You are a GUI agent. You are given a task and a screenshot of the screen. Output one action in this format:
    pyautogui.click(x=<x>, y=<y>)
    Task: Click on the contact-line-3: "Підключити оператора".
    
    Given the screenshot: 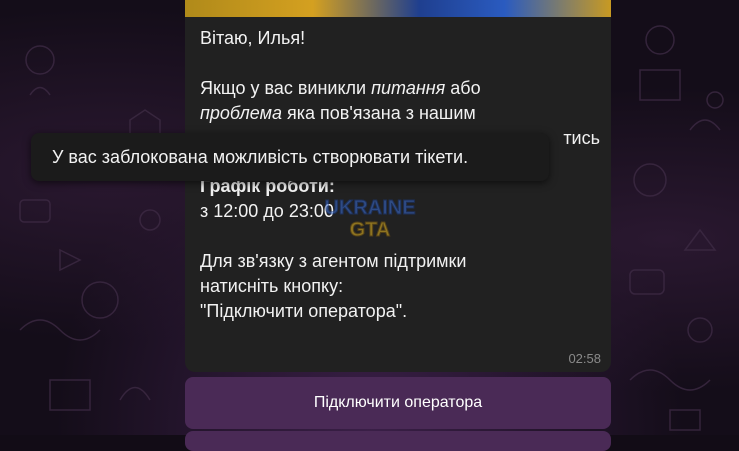 What is the action you would take?
    pyautogui.click(x=304, y=311)
    